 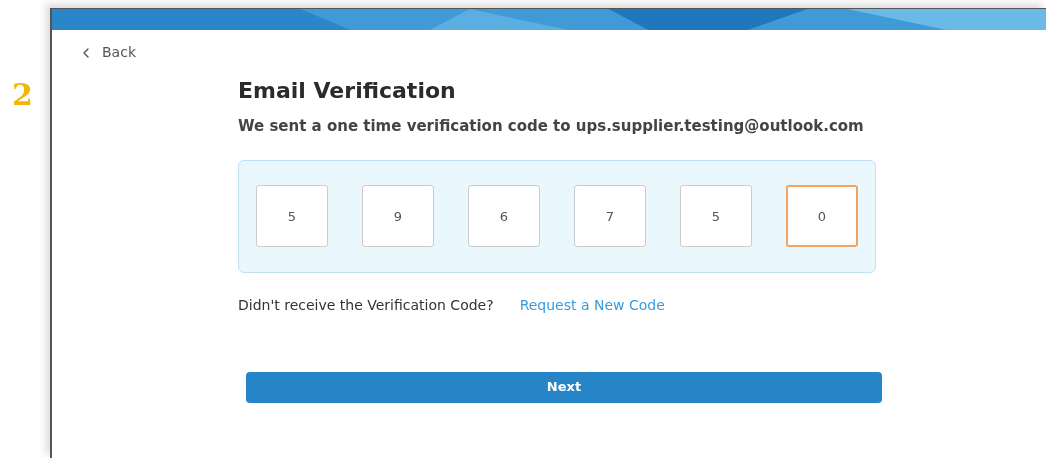 What do you see at coordinates (366, 305) in the screenshot?
I see `resend-prompt: Didn't receive the Verification Code?` at bounding box center [366, 305].